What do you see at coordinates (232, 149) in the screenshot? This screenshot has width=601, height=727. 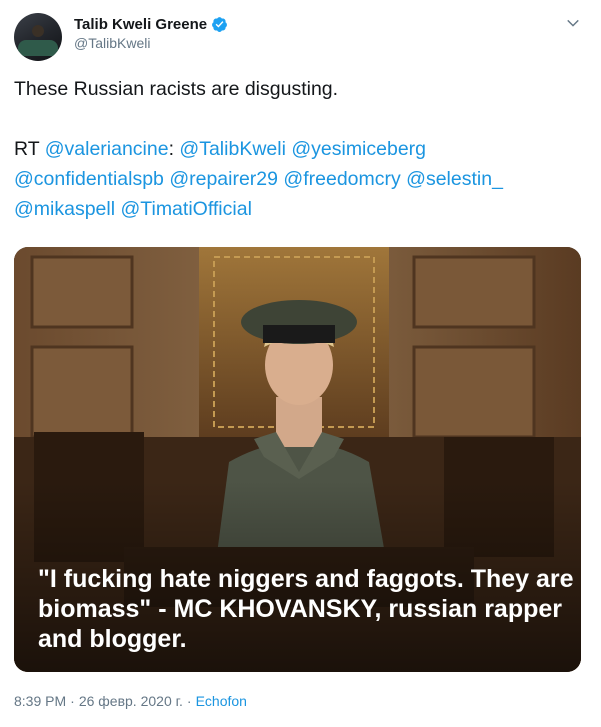 I see `mention-talibkweli: @TalibKweli` at bounding box center [232, 149].